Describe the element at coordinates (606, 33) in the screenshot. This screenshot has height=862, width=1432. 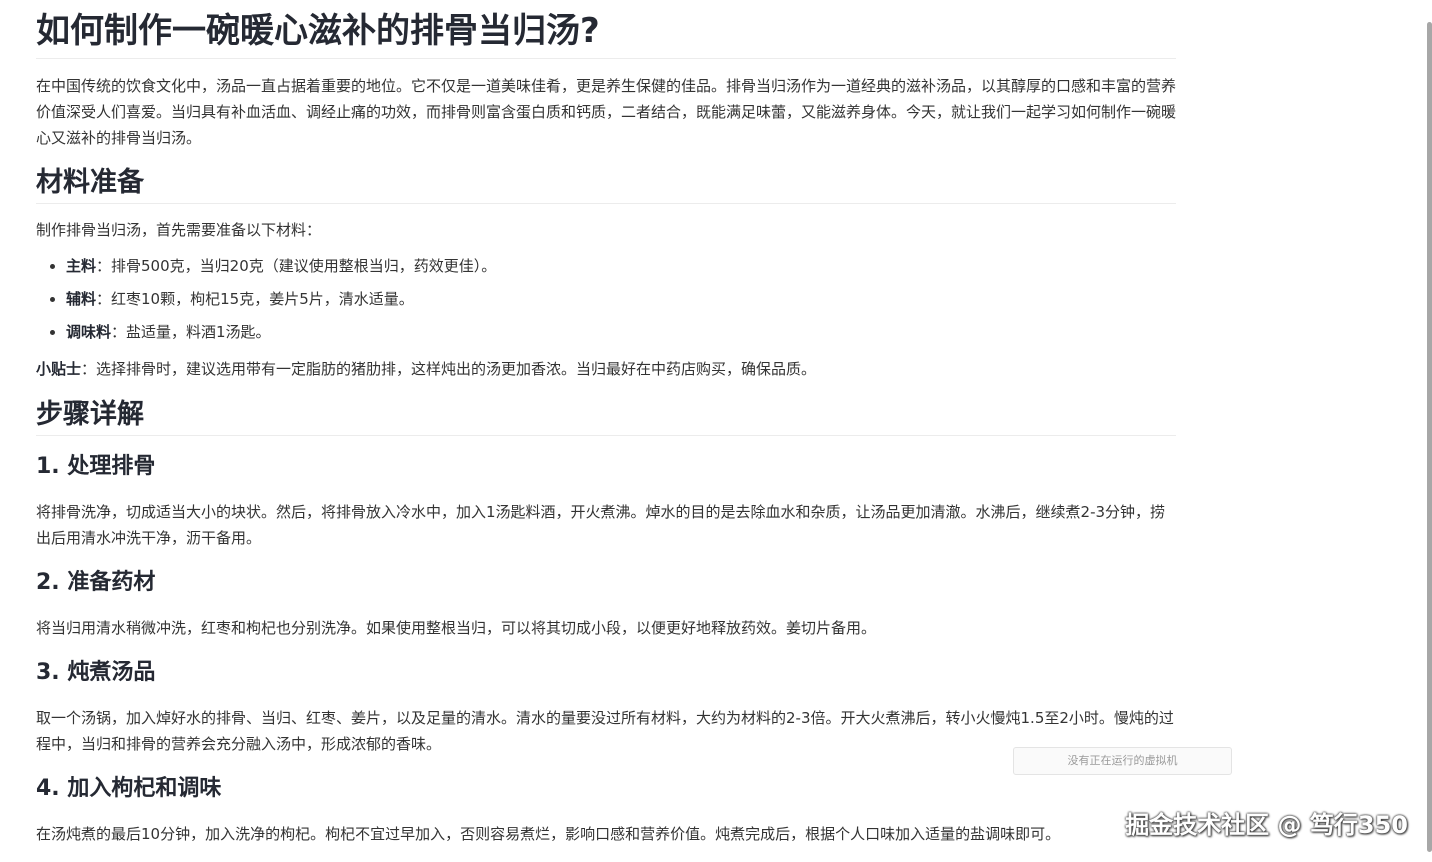
I see `article-title: 如何制作一碗暖心滋补的排骨当归汤?` at that location.